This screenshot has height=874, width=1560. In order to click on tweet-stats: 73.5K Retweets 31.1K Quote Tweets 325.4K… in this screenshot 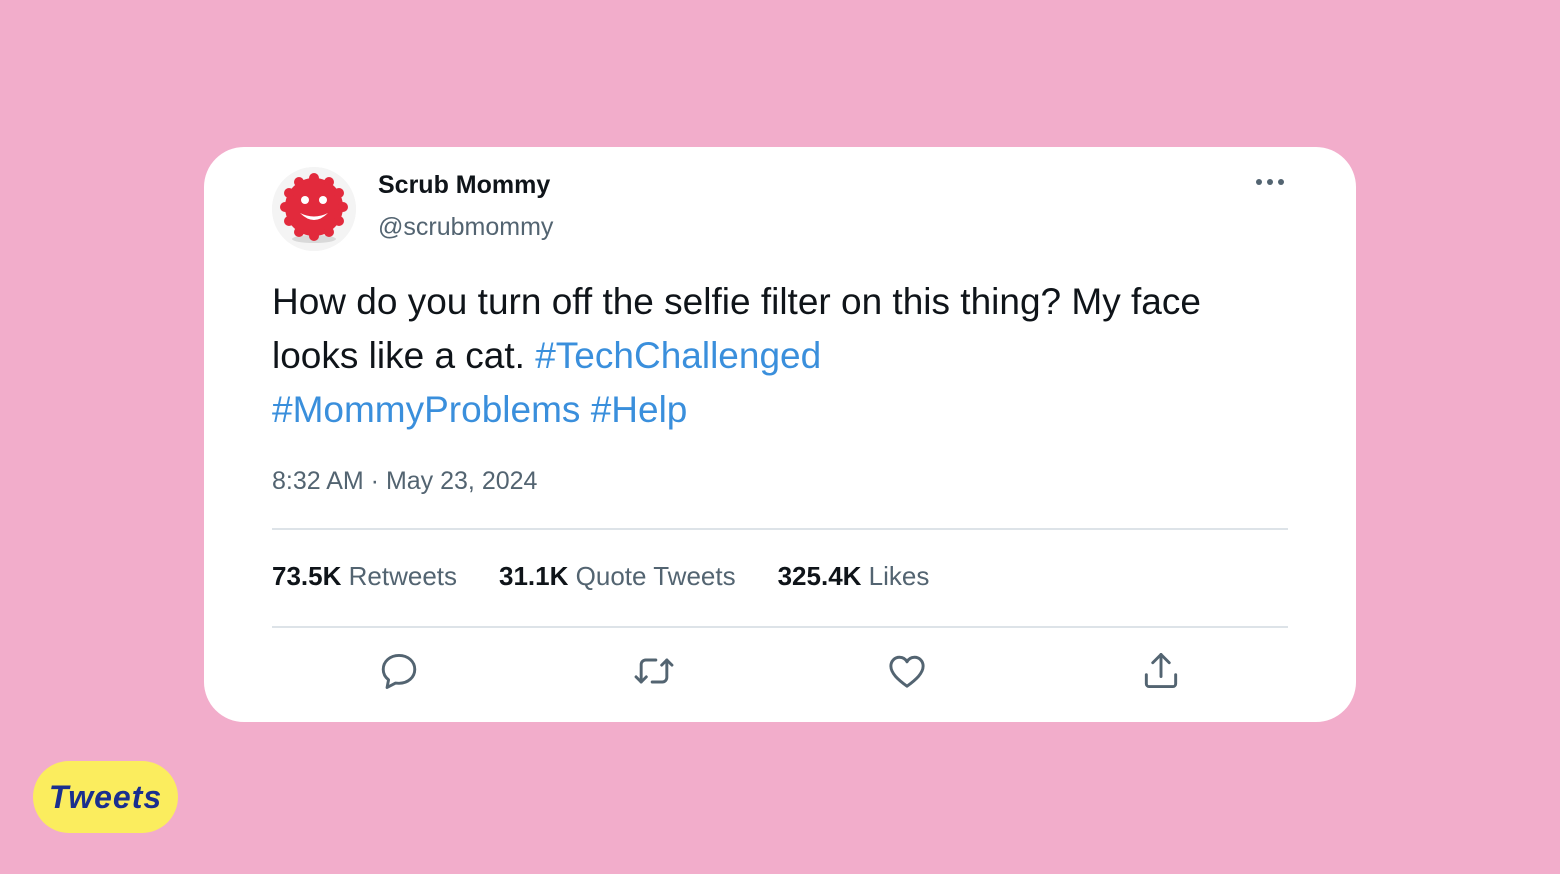, I will do `click(600, 576)`.